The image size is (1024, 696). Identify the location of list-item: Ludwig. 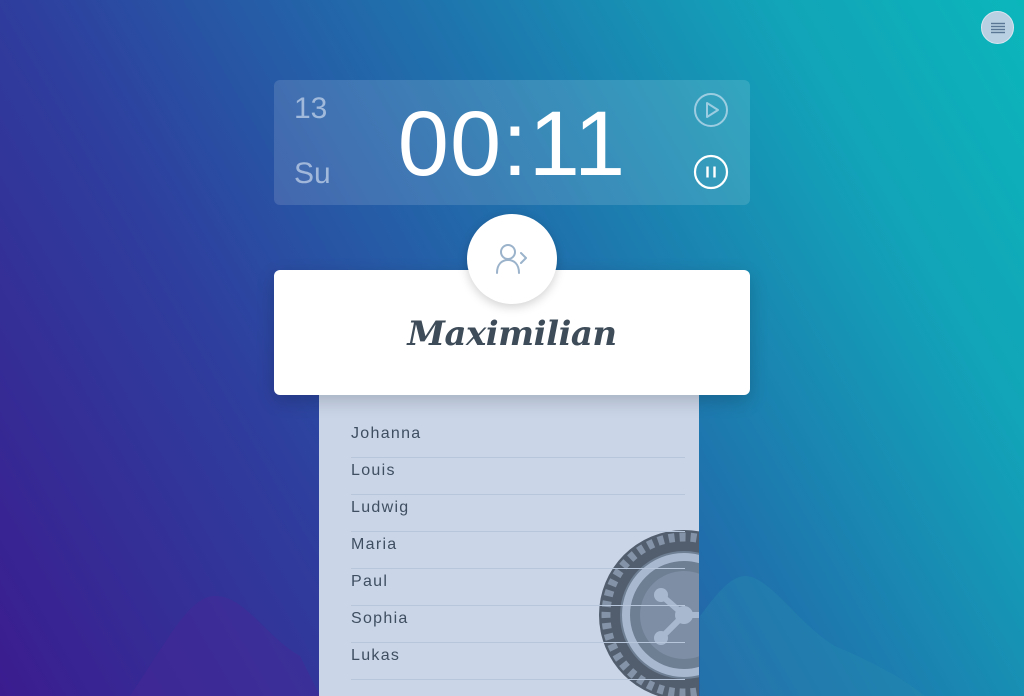
(518, 513).